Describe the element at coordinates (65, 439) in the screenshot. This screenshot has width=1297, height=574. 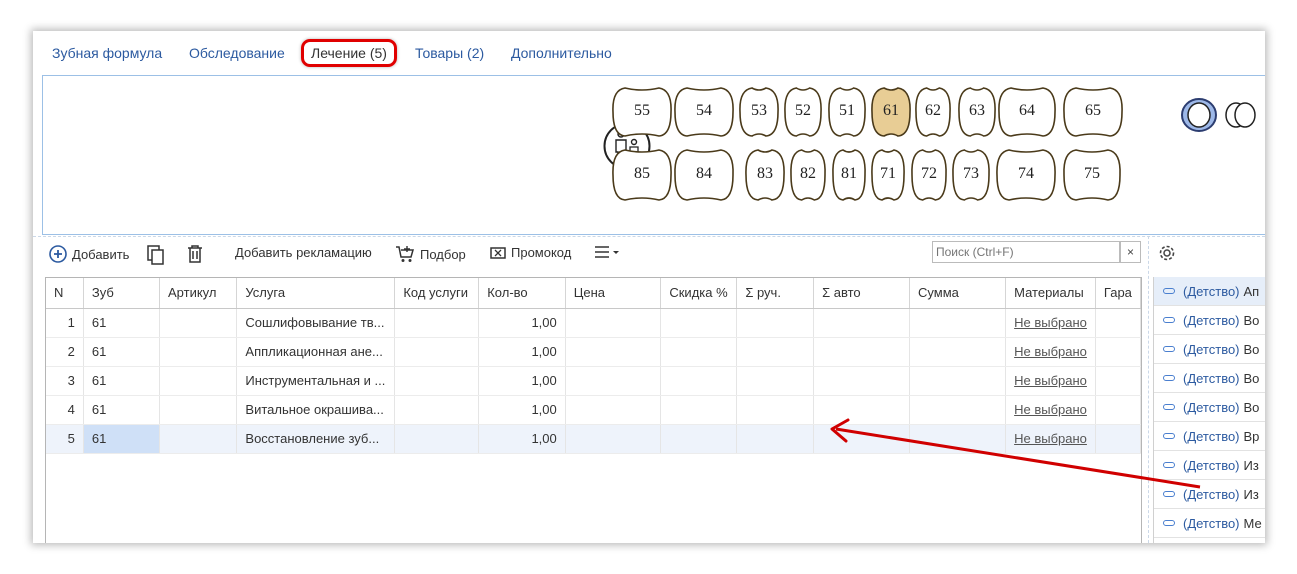
I see `table-cell: 5` at that location.